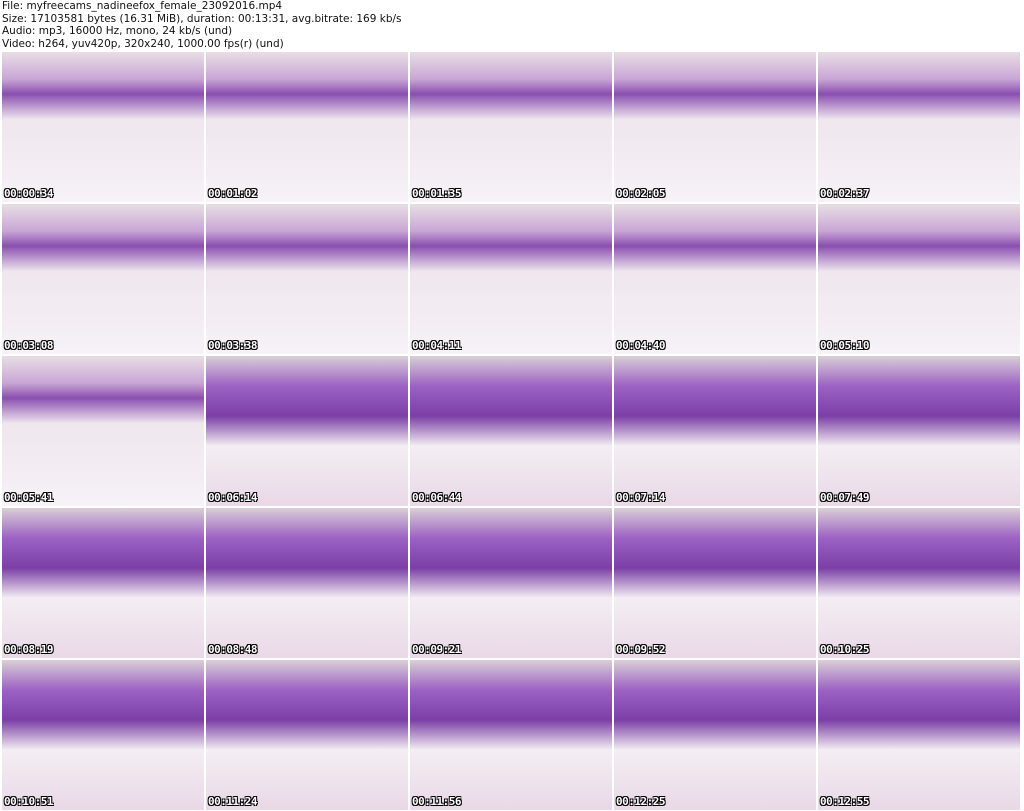 The height and width of the screenshot is (811, 1024). What do you see at coordinates (919, 127) in the screenshot?
I see `video-thumbnail: 00:02:37` at bounding box center [919, 127].